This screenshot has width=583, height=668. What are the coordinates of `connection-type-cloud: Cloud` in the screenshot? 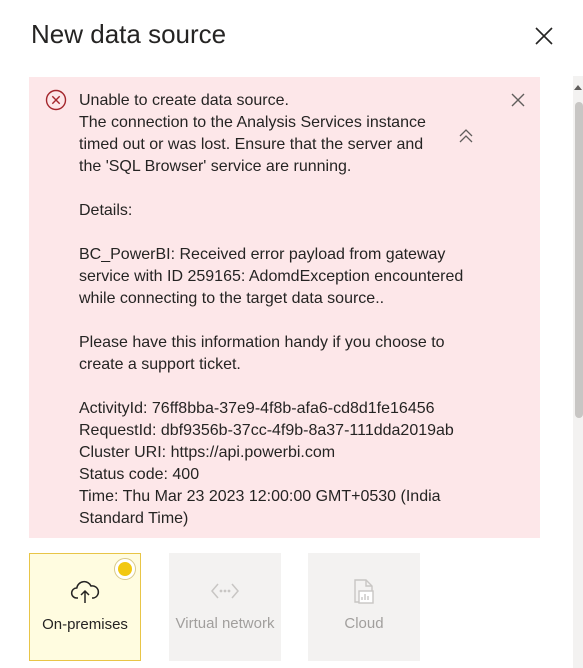 It's located at (364, 607).